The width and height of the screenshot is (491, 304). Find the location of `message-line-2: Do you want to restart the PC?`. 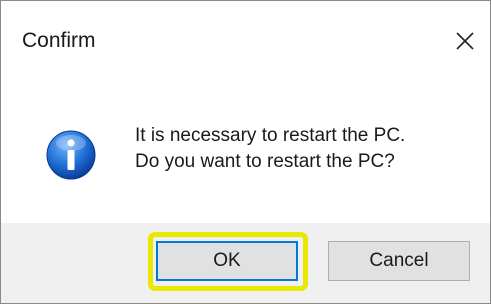

message-line-2: Do you want to restart the PC? is located at coordinates (265, 161).